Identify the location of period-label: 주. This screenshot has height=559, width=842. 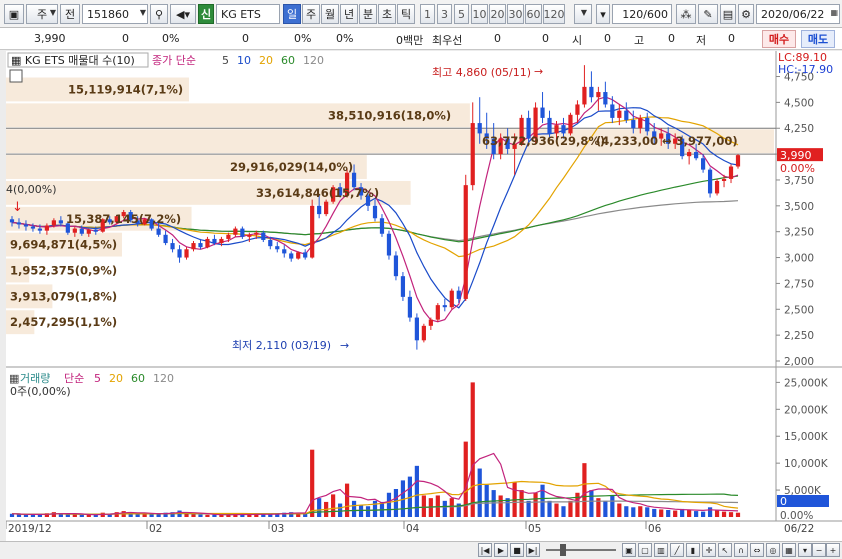
(42, 14).